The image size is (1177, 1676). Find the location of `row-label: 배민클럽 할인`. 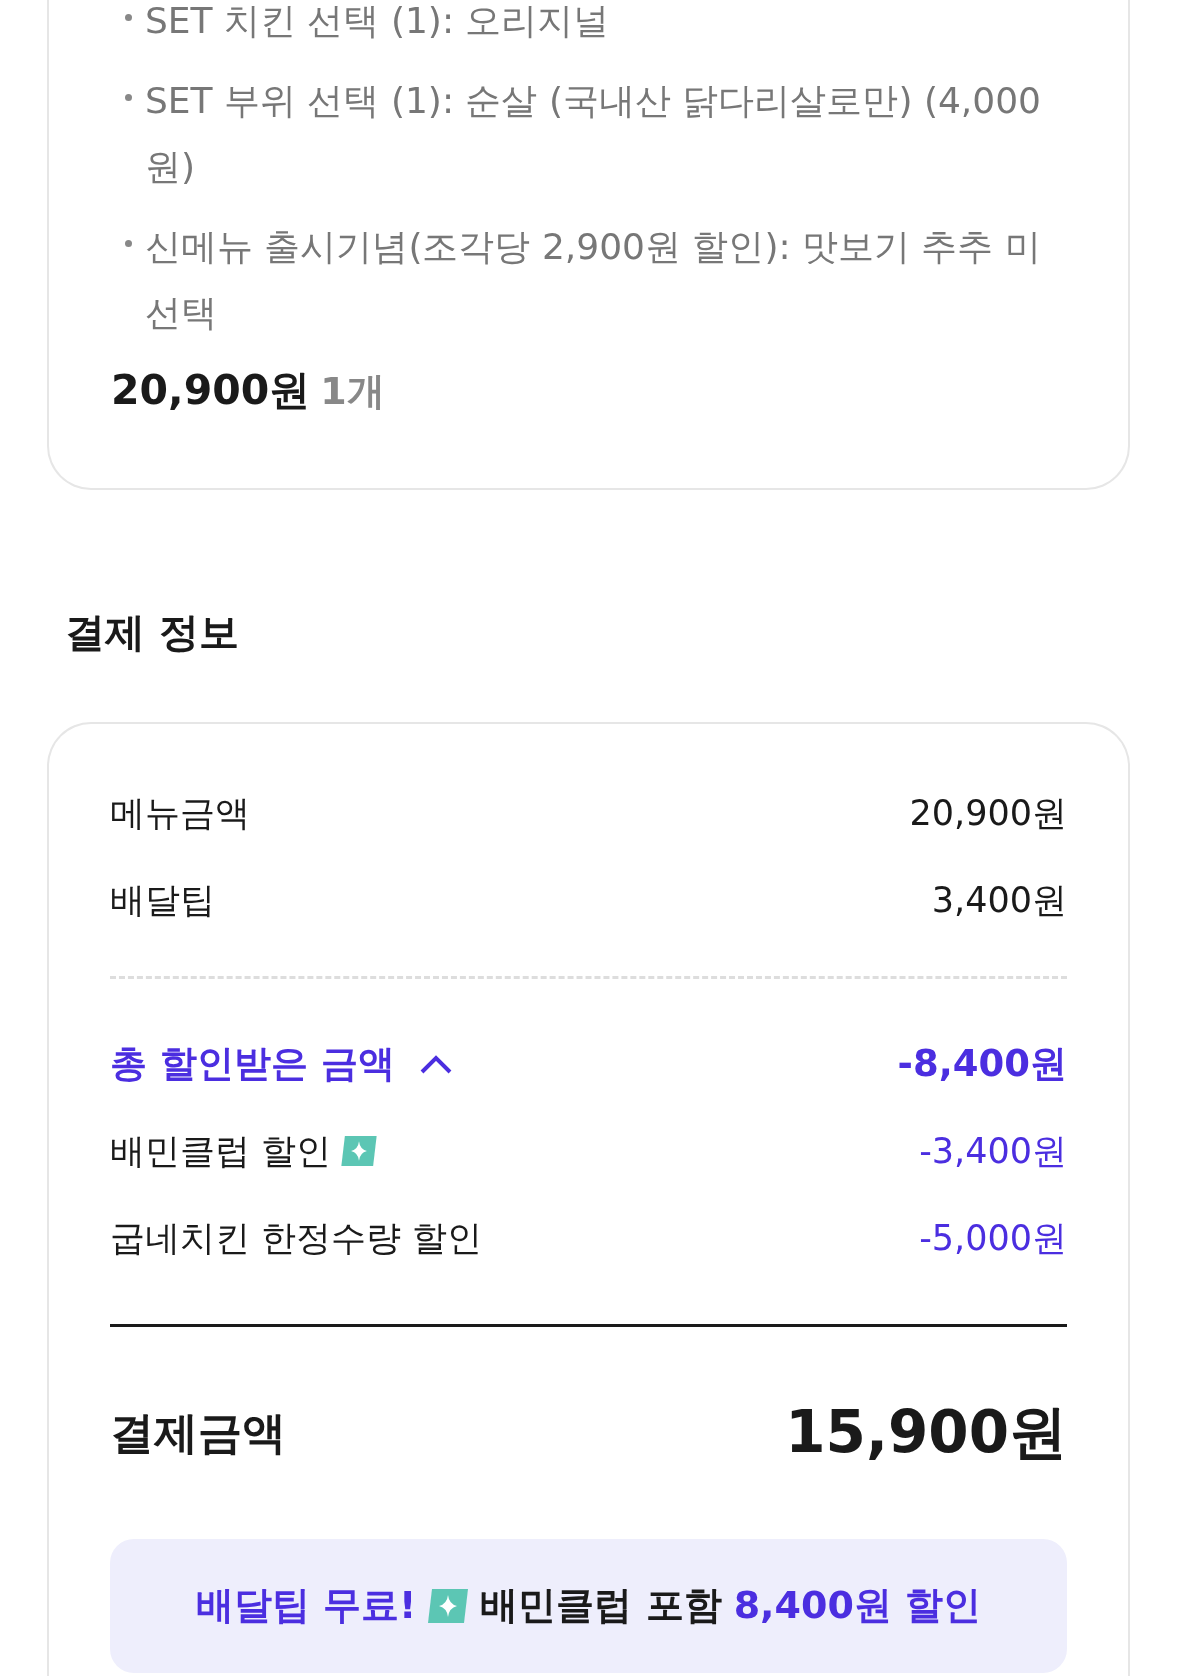

row-label: 배민클럽 할인 is located at coordinates (221, 1151).